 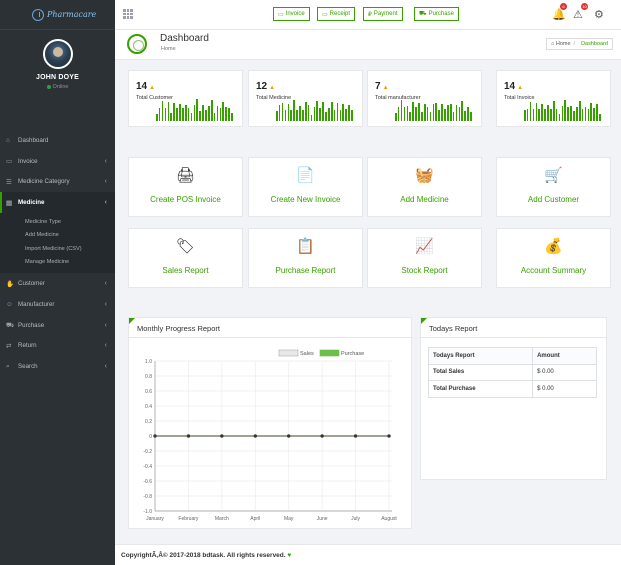 What do you see at coordinates (38, 14) in the screenshot?
I see `logo-icon` at bounding box center [38, 14].